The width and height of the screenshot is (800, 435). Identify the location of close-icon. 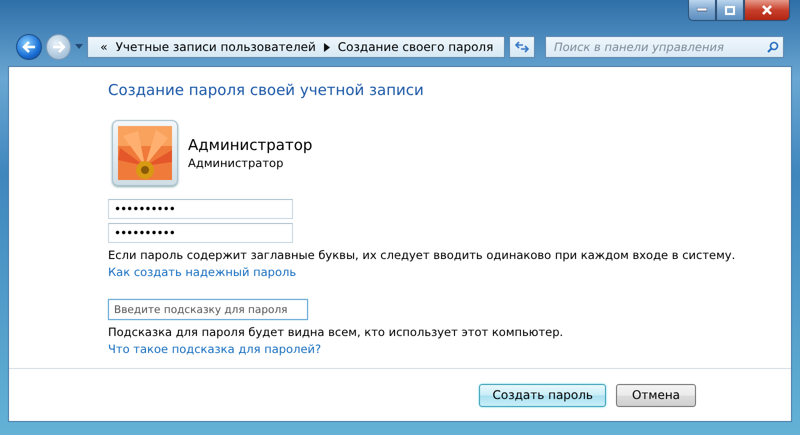
(767, 10).